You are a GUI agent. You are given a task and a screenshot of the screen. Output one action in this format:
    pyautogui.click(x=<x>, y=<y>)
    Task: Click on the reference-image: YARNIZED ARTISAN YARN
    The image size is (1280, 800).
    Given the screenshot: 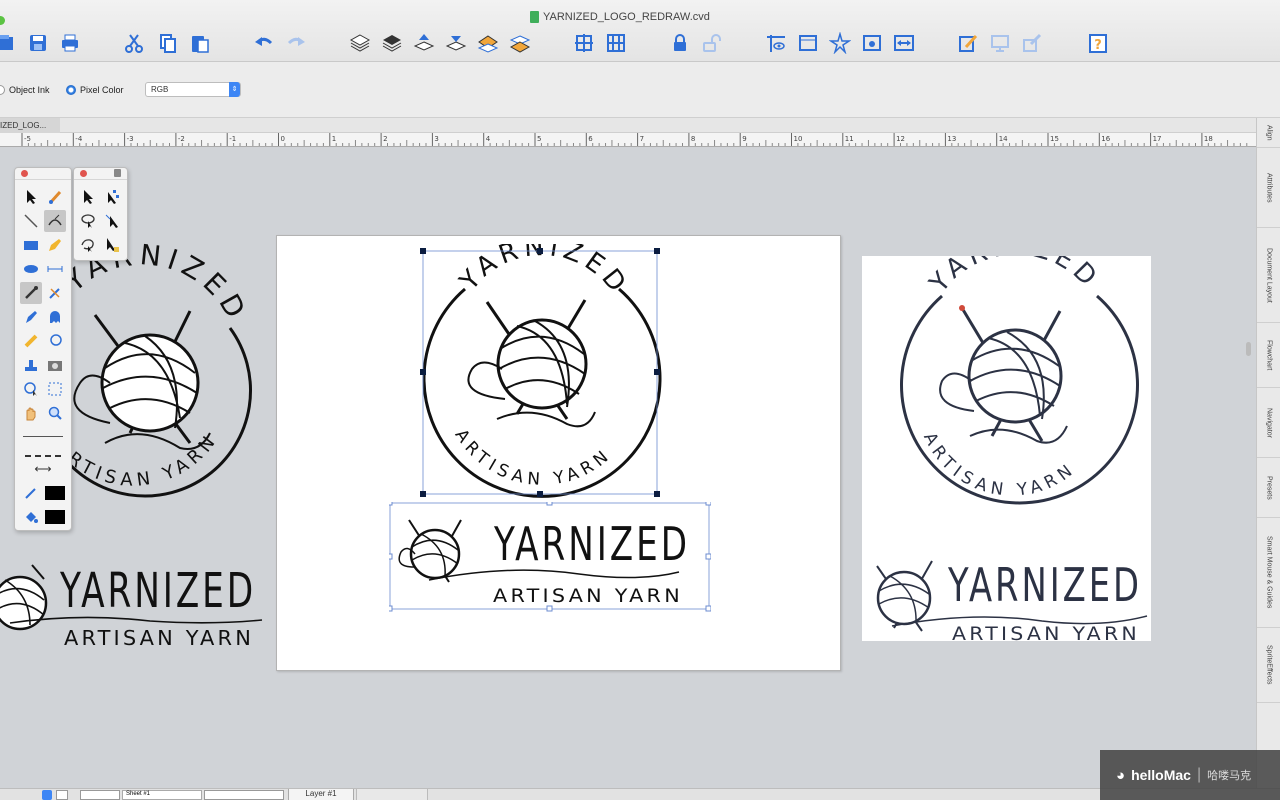 What is the action you would take?
    pyautogui.click(x=1006, y=438)
    